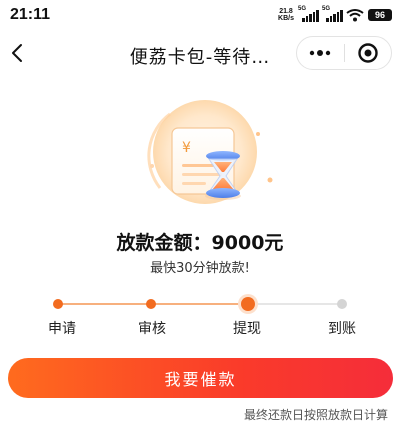 The height and width of the screenshot is (428, 400). What do you see at coordinates (151, 304) in the screenshot?
I see `step-dot-review` at bounding box center [151, 304].